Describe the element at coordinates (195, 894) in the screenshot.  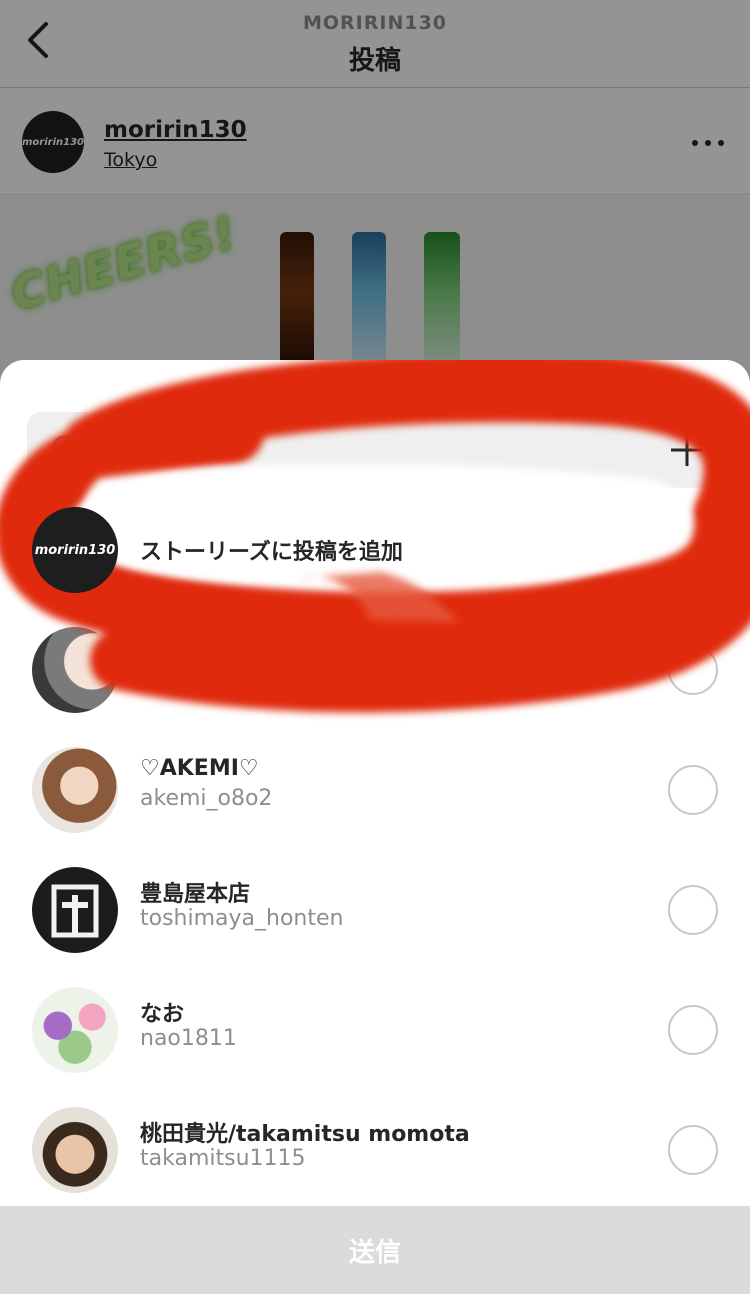
I see `recipient-name: 豊島屋本店` at that location.